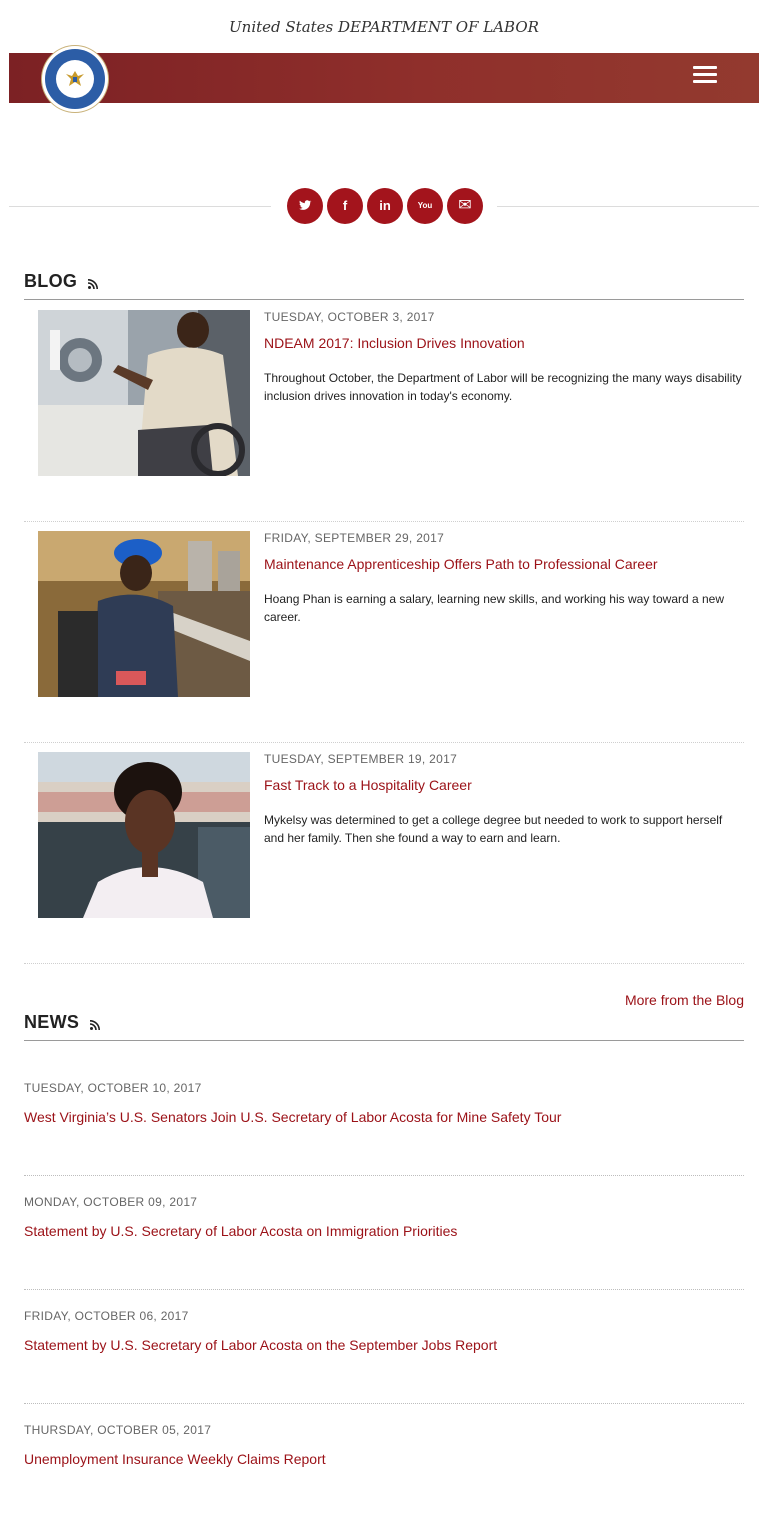  Describe the element at coordinates (305, 206) in the screenshot. I see `twitter-icon` at that location.